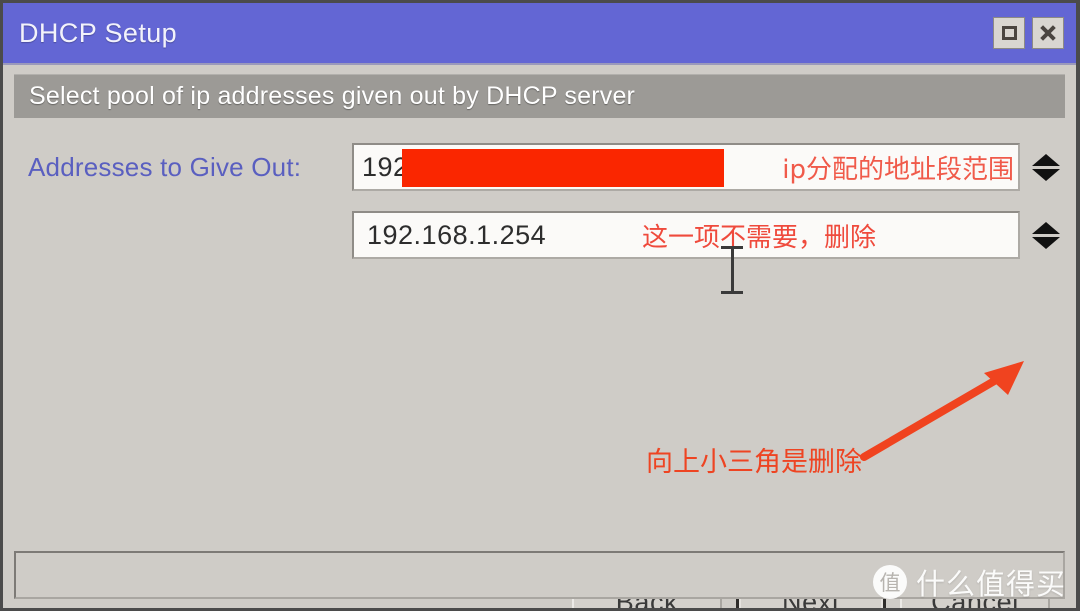  What do you see at coordinates (1046, 159) in the screenshot?
I see `increment-triangle-icon` at bounding box center [1046, 159].